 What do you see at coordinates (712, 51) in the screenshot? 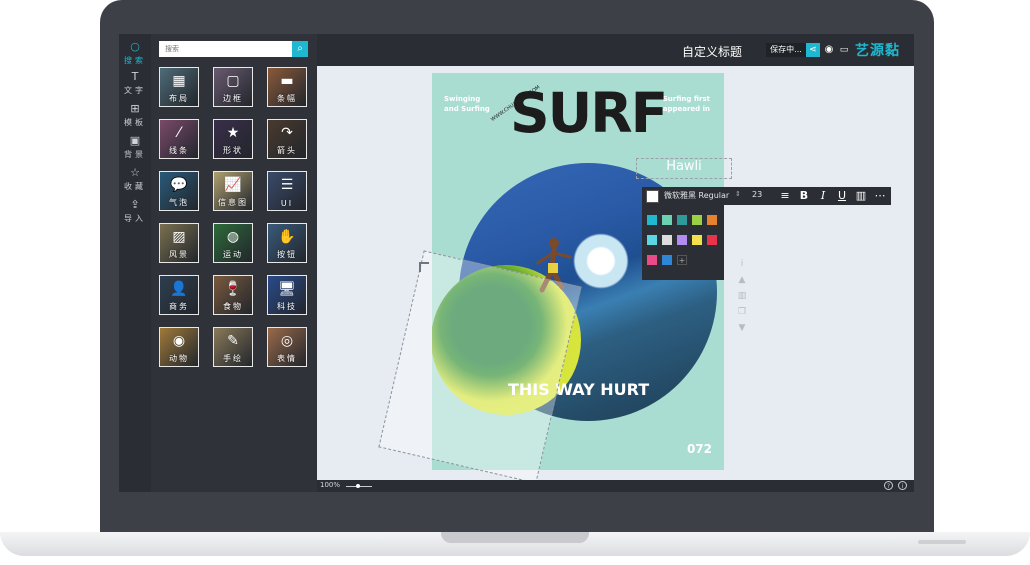
I see `document-title: 自定义标题` at bounding box center [712, 51].